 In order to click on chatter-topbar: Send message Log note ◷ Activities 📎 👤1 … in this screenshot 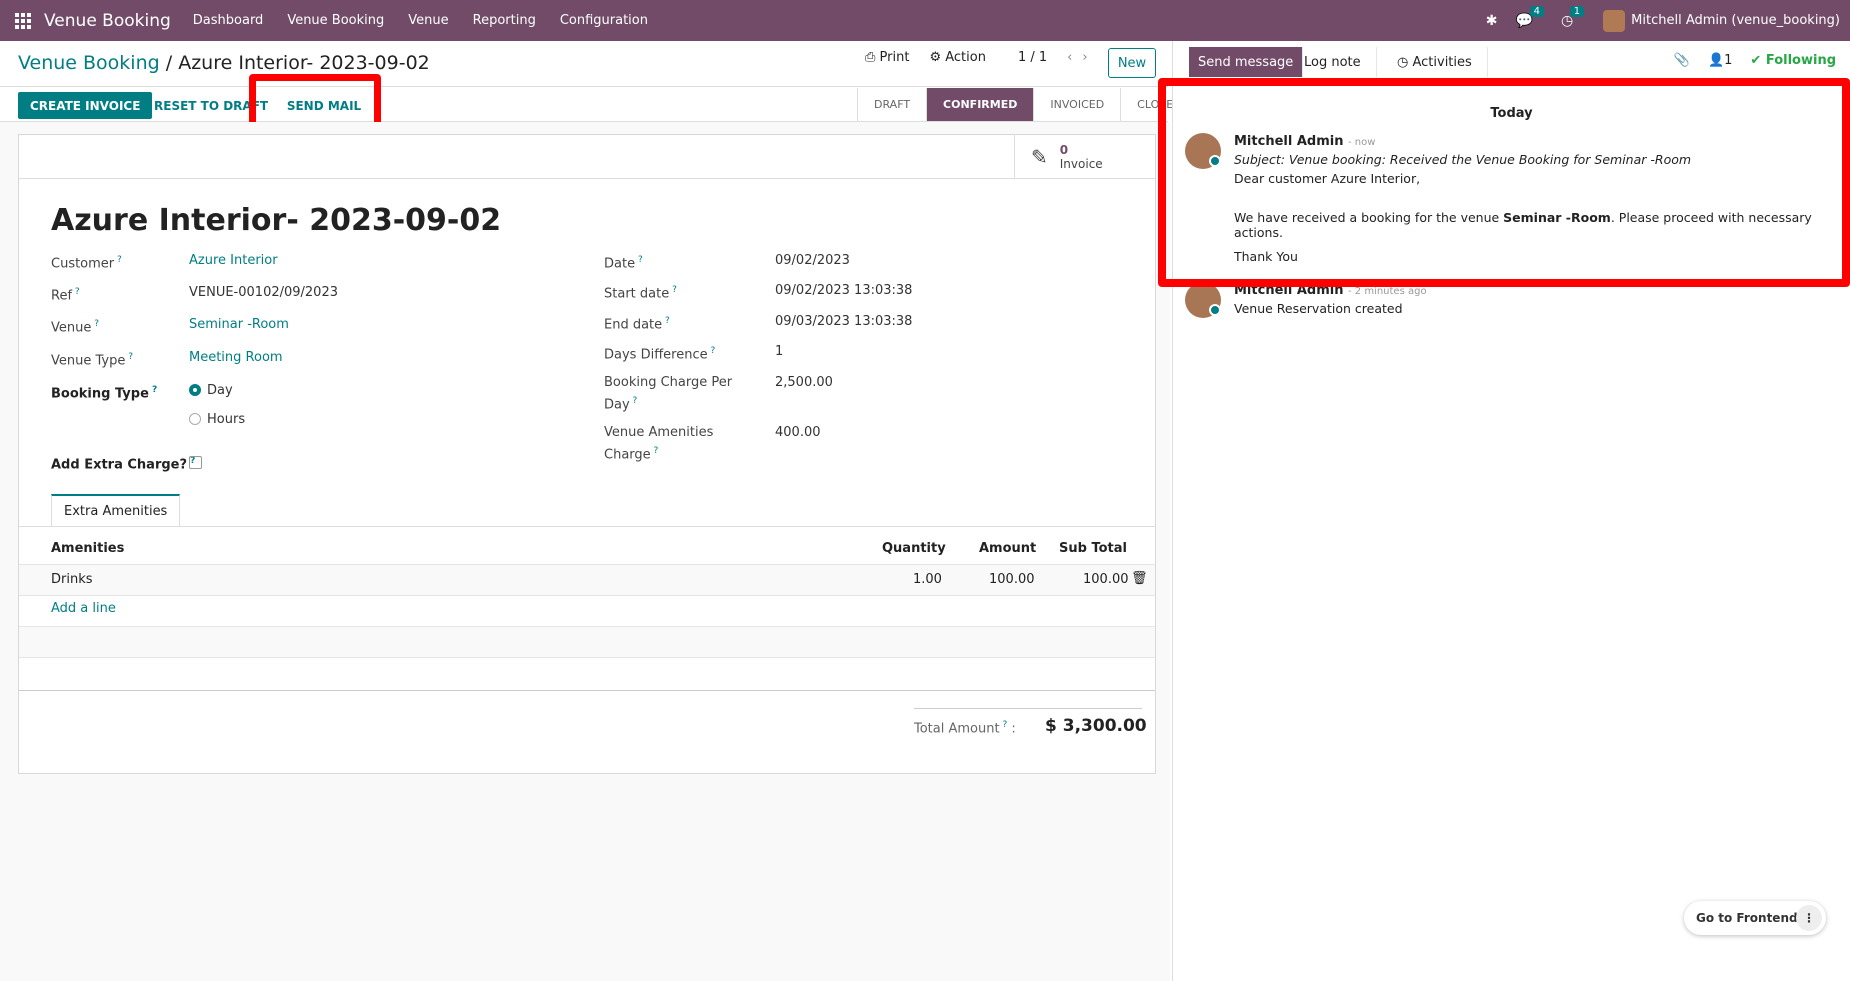, I will do `click(1511, 61)`.